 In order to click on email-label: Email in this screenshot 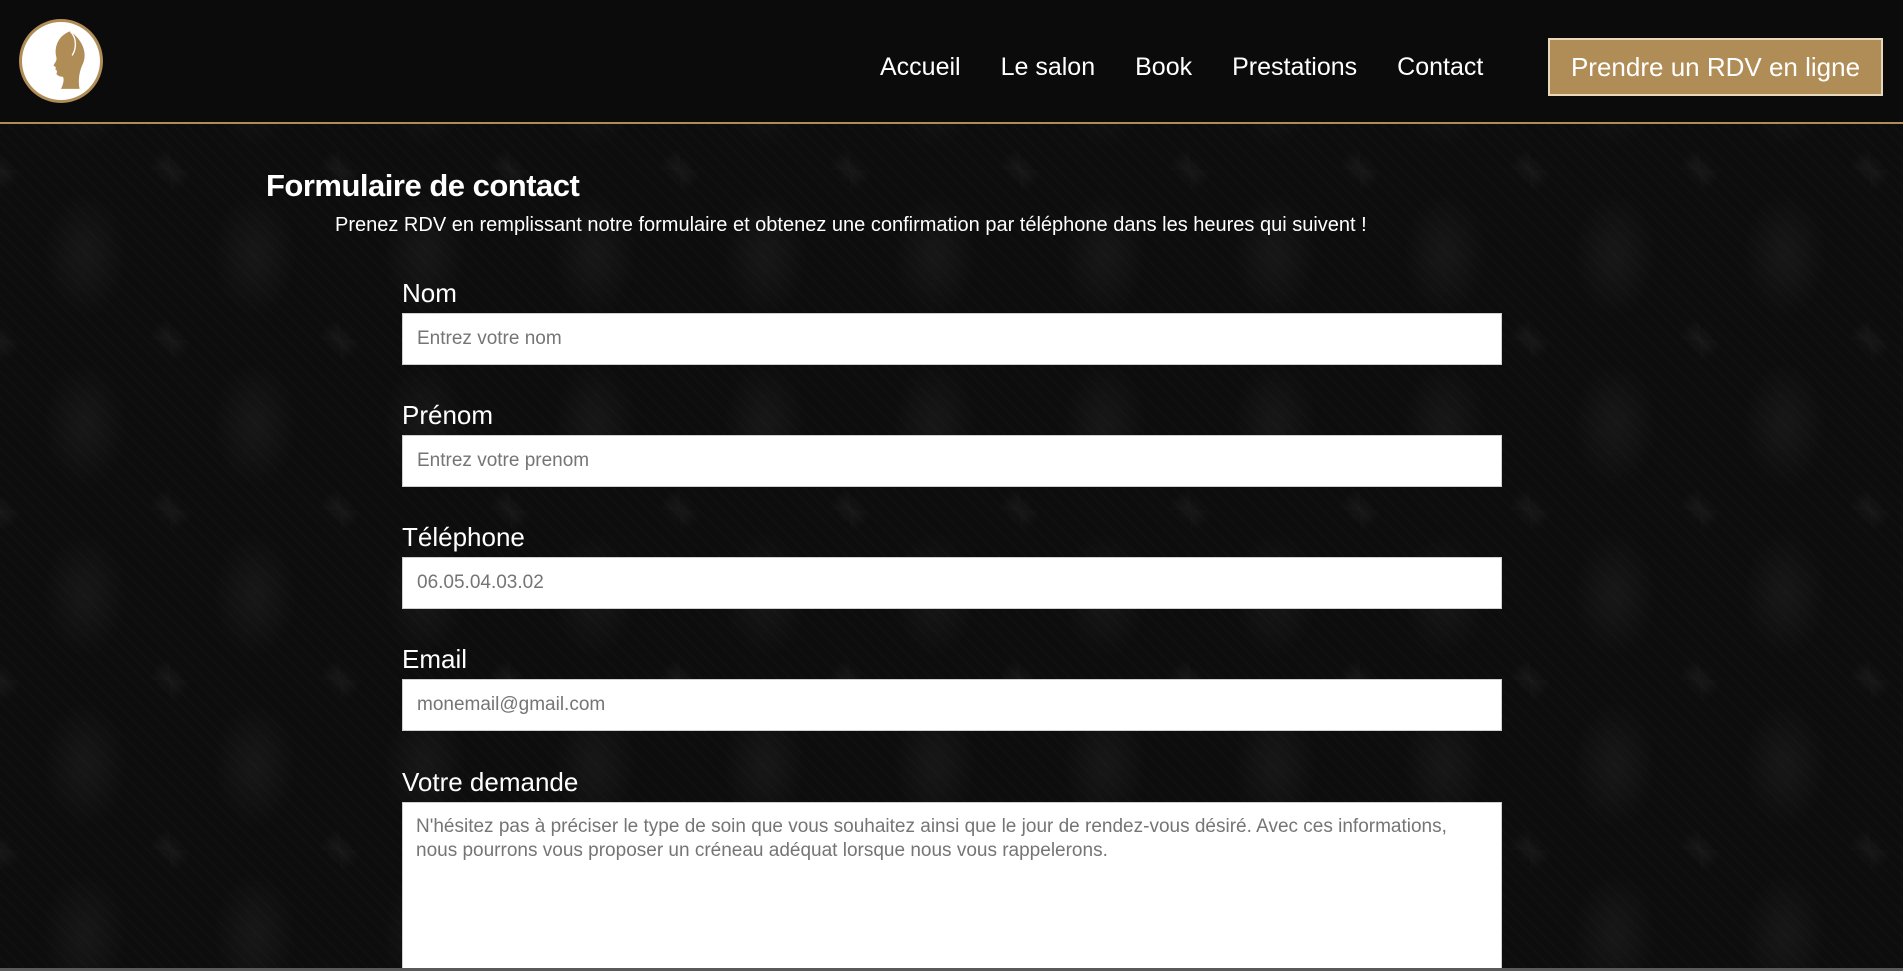, I will do `click(435, 659)`.